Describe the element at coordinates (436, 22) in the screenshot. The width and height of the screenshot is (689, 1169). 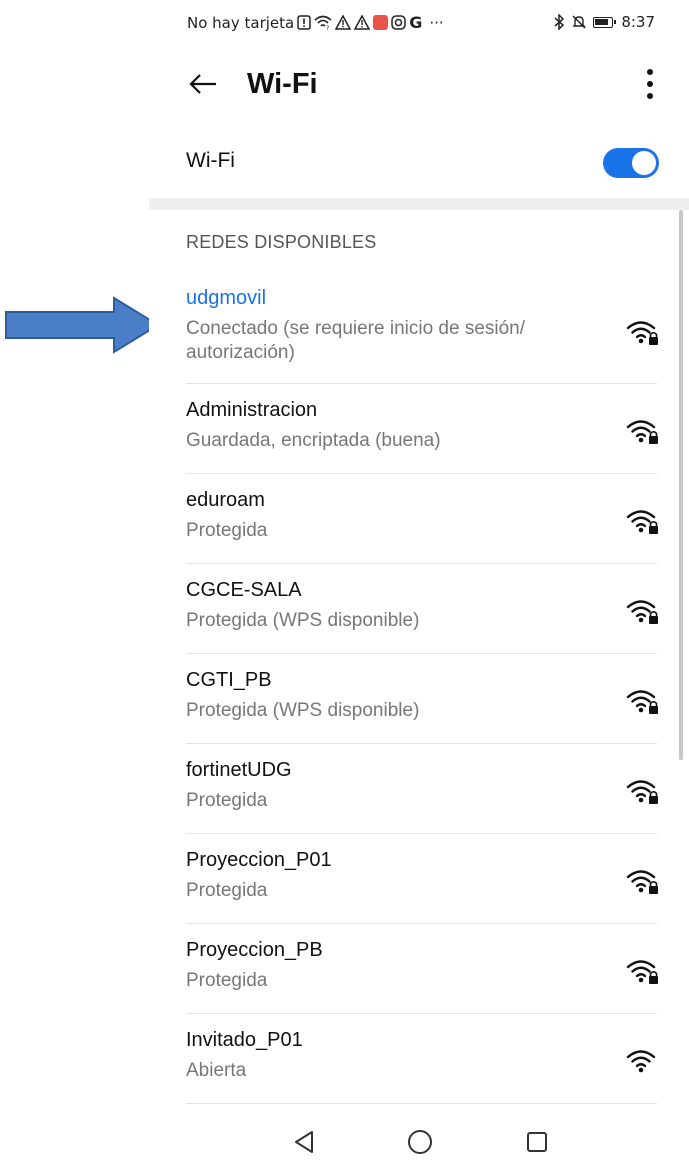
I see `status-overflow: ···` at that location.